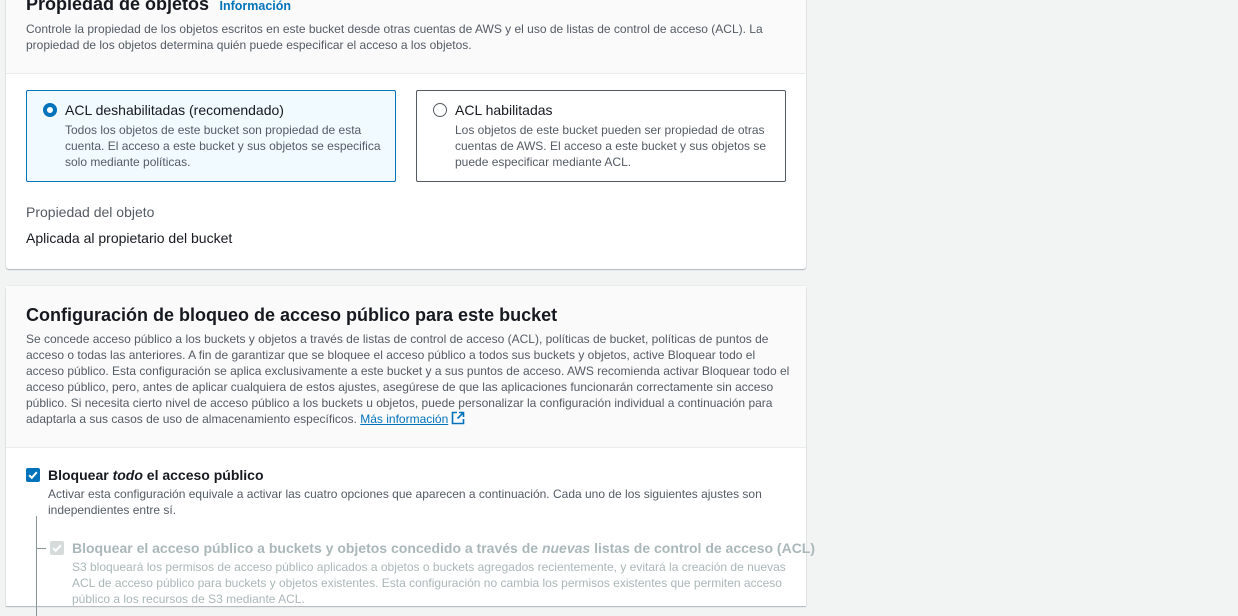 The image size is (1238, 616). Describe the element at coordinates (129, 238) in the screenshot. I see `object-property-value: Aplicada al propietario del bucket` at that location.